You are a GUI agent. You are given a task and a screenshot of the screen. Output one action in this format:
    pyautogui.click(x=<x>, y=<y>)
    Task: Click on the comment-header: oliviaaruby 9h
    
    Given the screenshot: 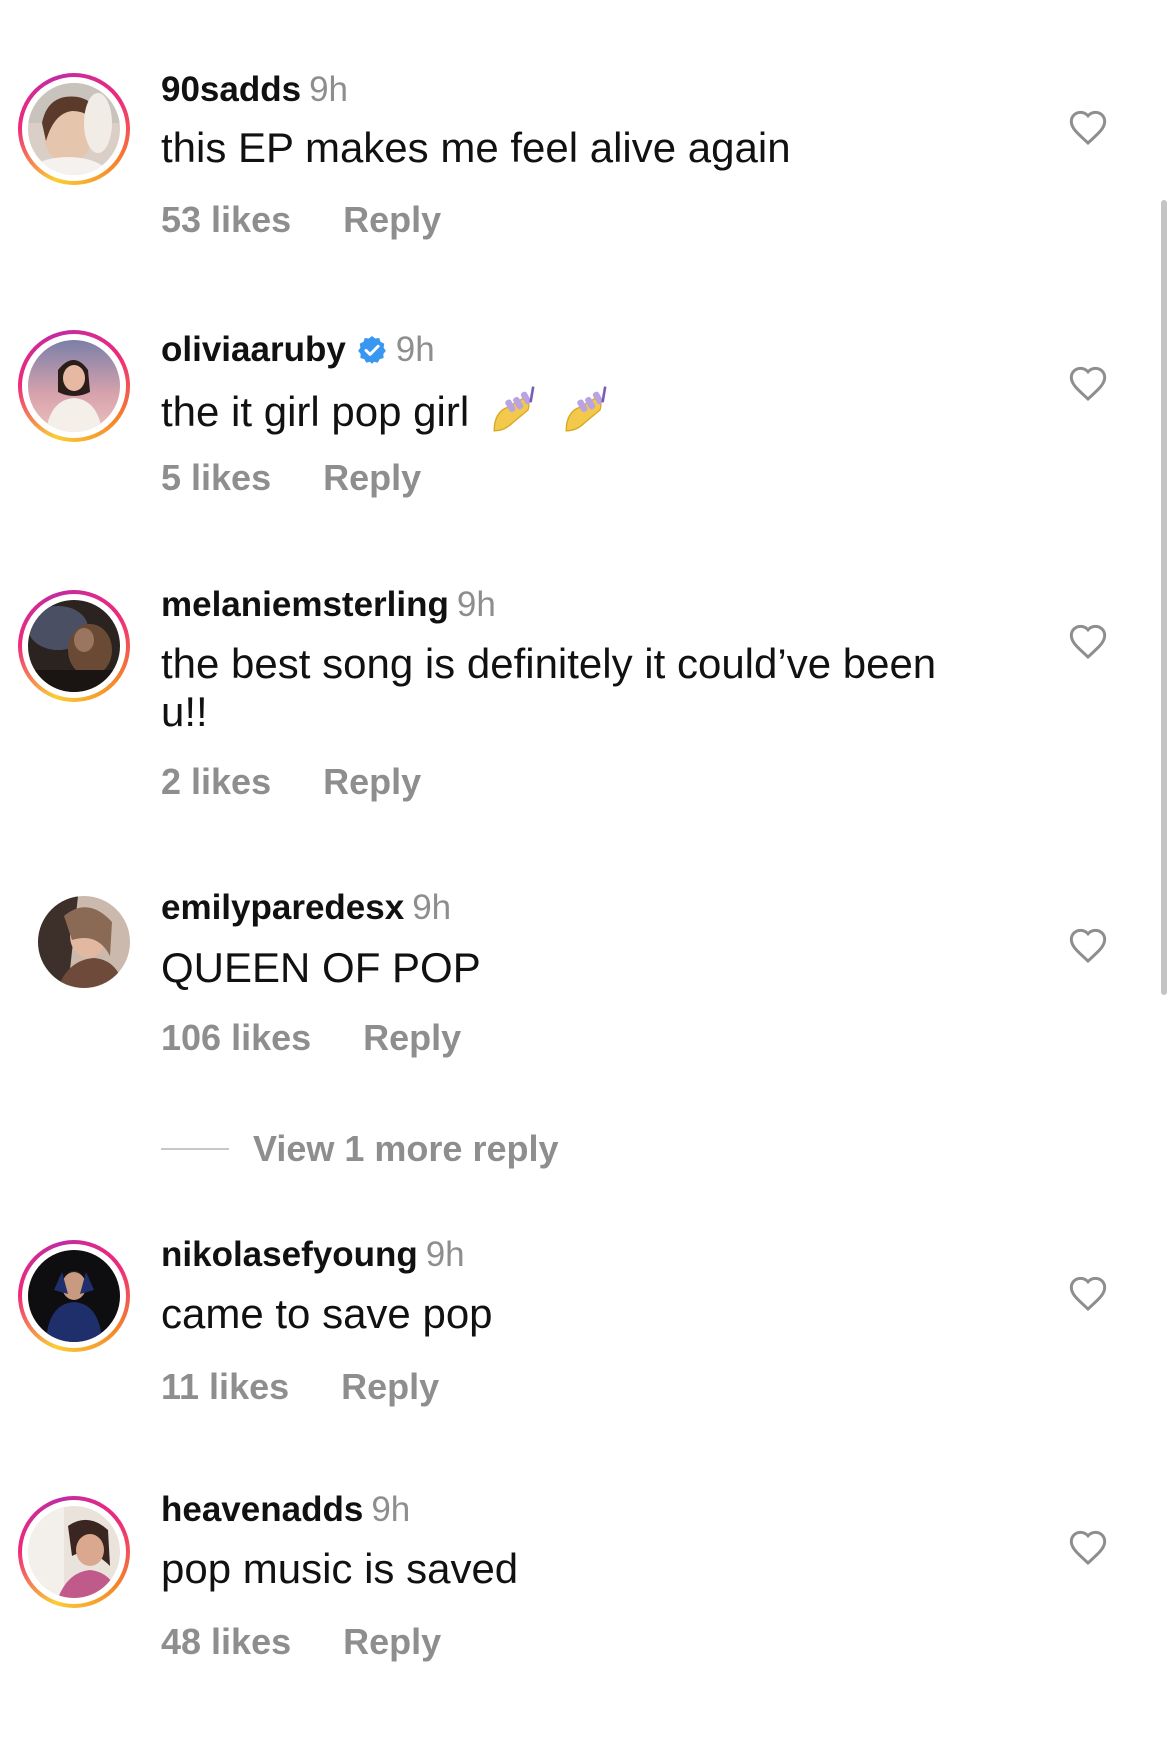 What is the action you would take?
    pyautogui.click(x=298, y=350)
    